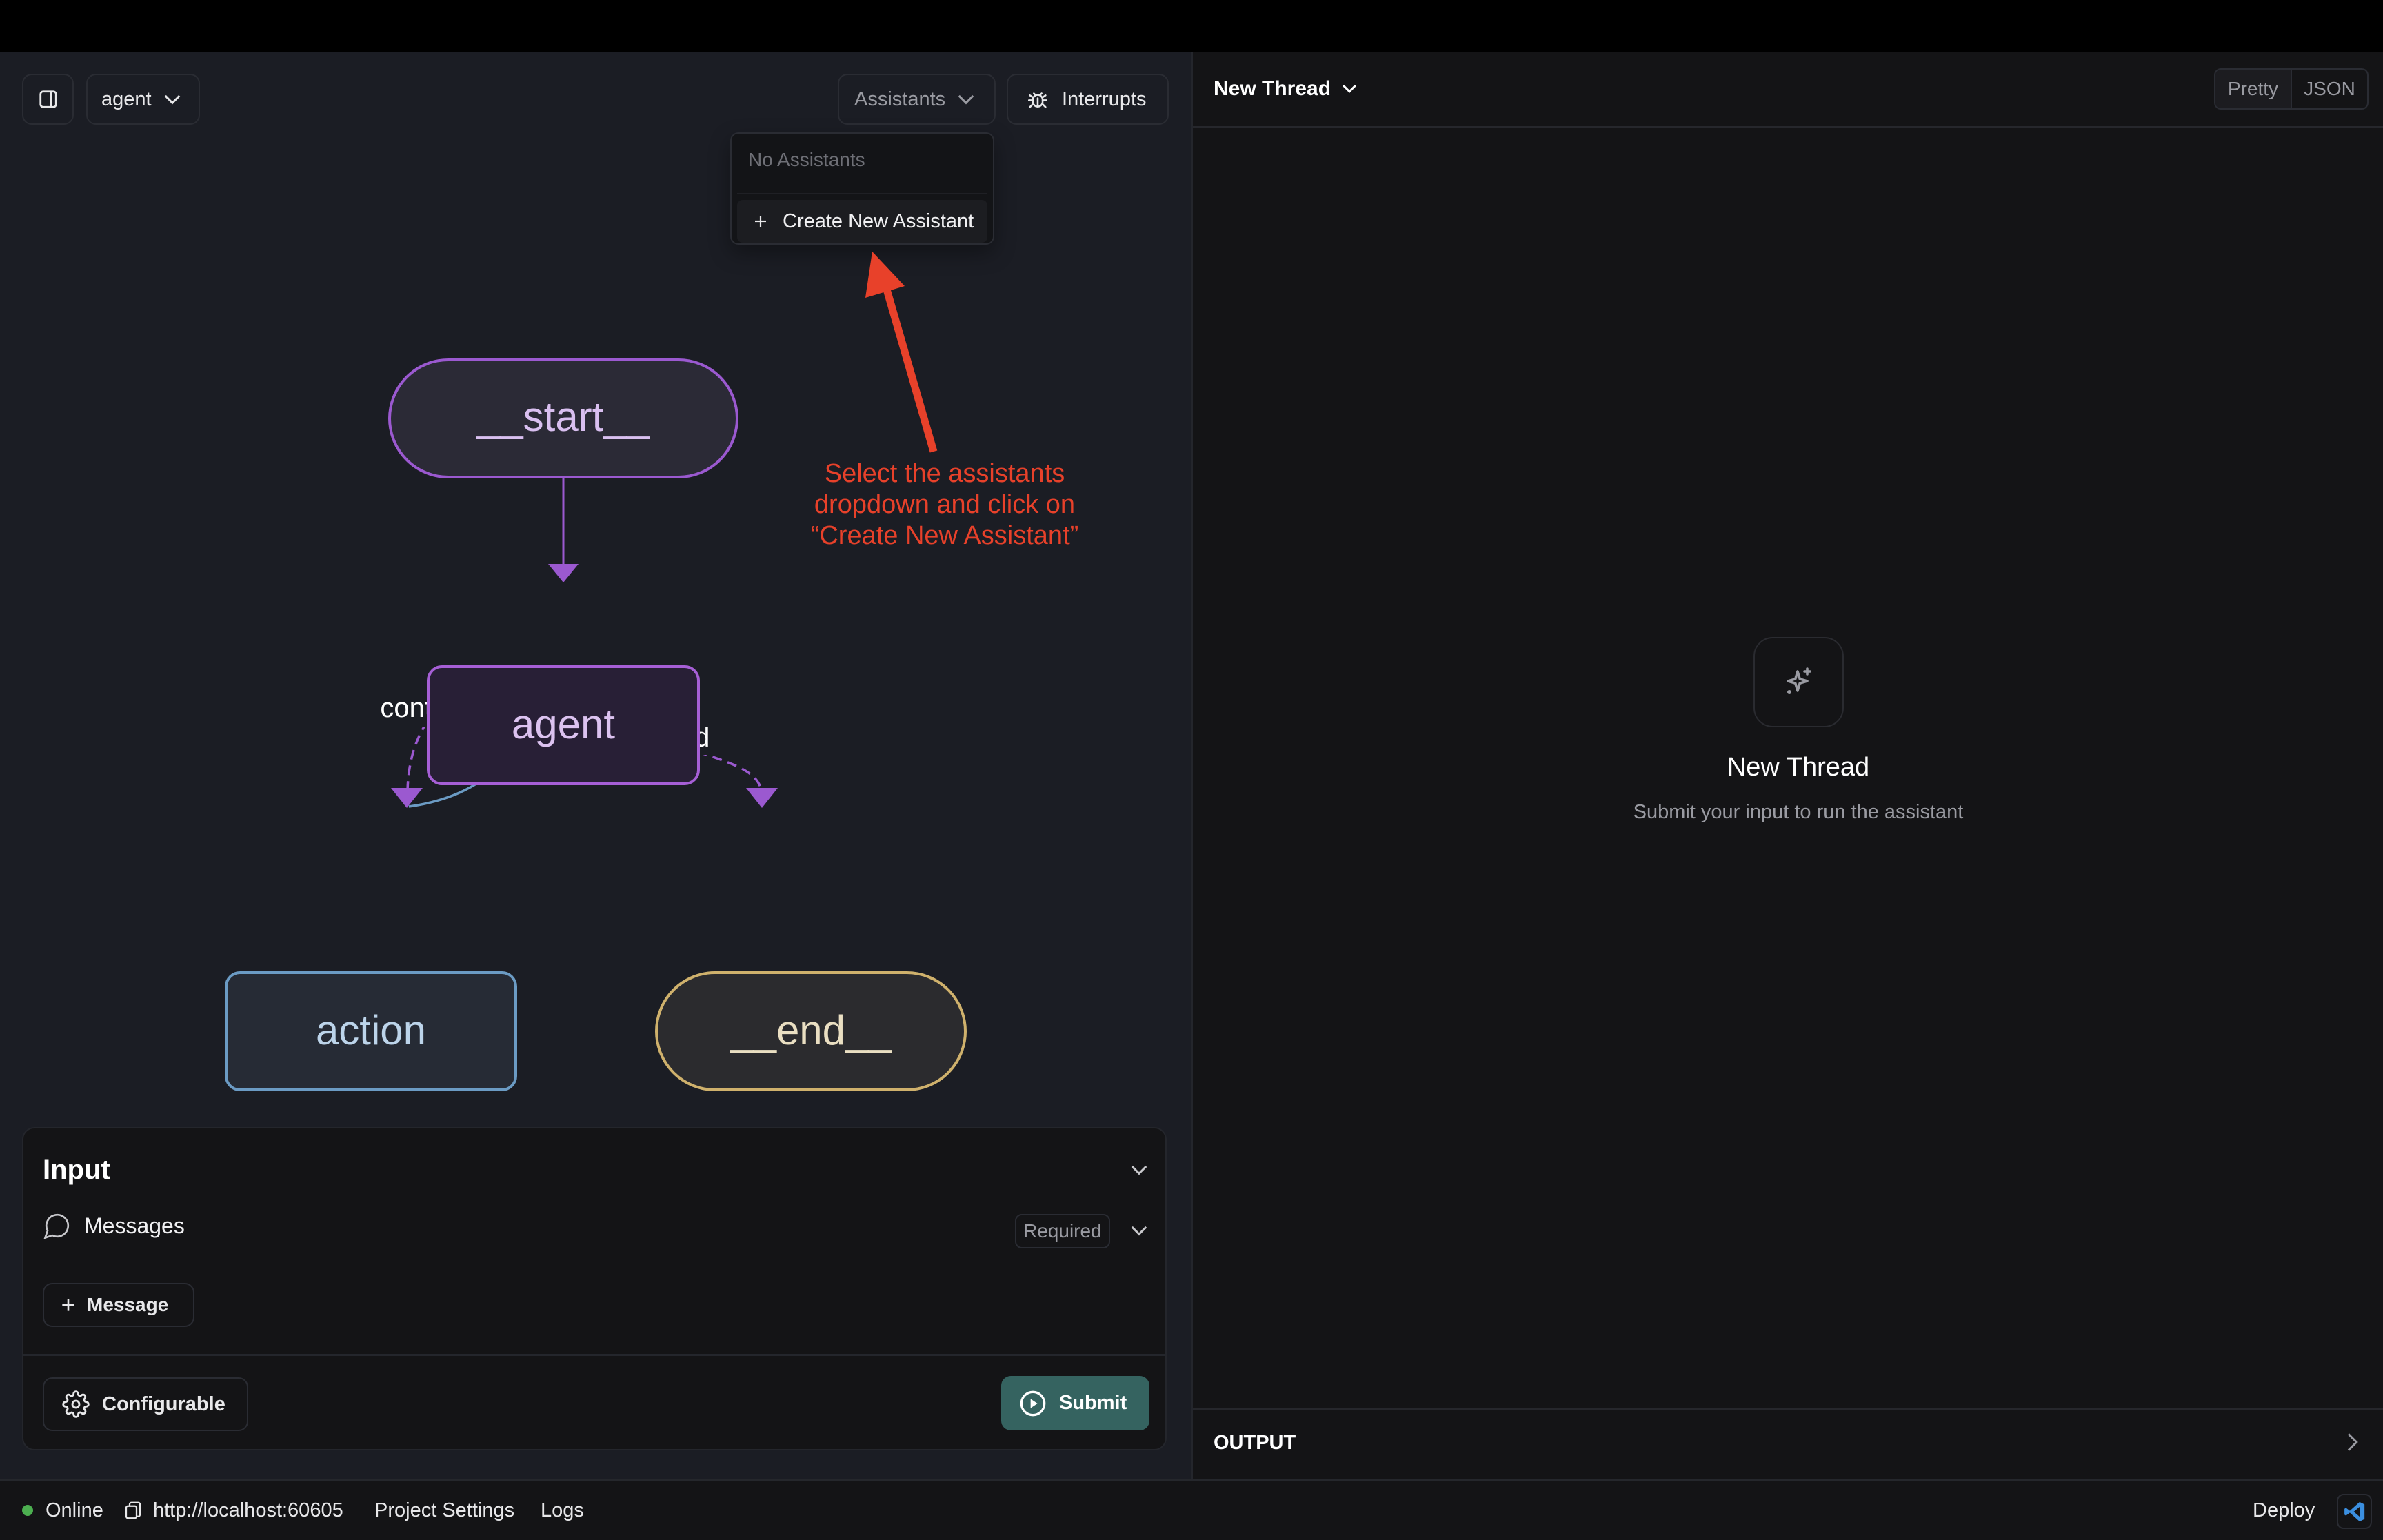 This screenshot has width=2383, height=1540. I want to click on vscode-icon, so click(2354, 1511).